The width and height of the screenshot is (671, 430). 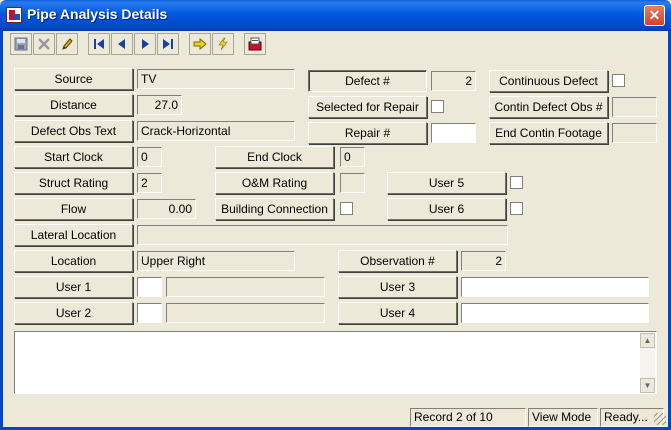 What do you see at coordinates (367, 133) in the screenshot?
I see `repair-num-button: Repair #` at bounding box center [367, 133].